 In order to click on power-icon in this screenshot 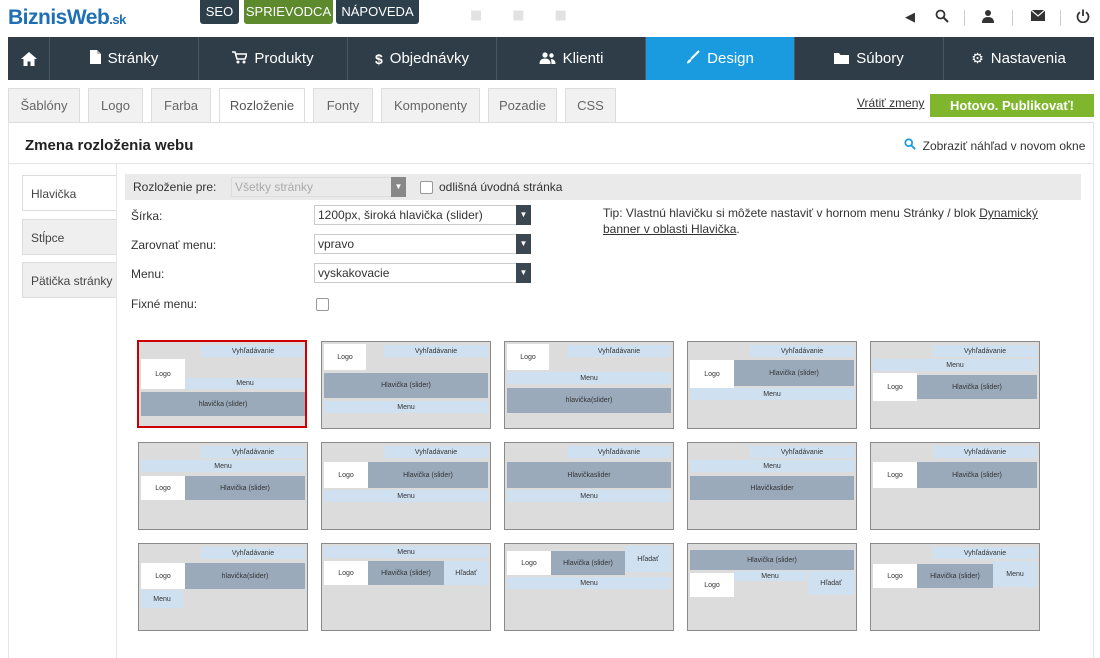, I will do `click(1083, 18)`.